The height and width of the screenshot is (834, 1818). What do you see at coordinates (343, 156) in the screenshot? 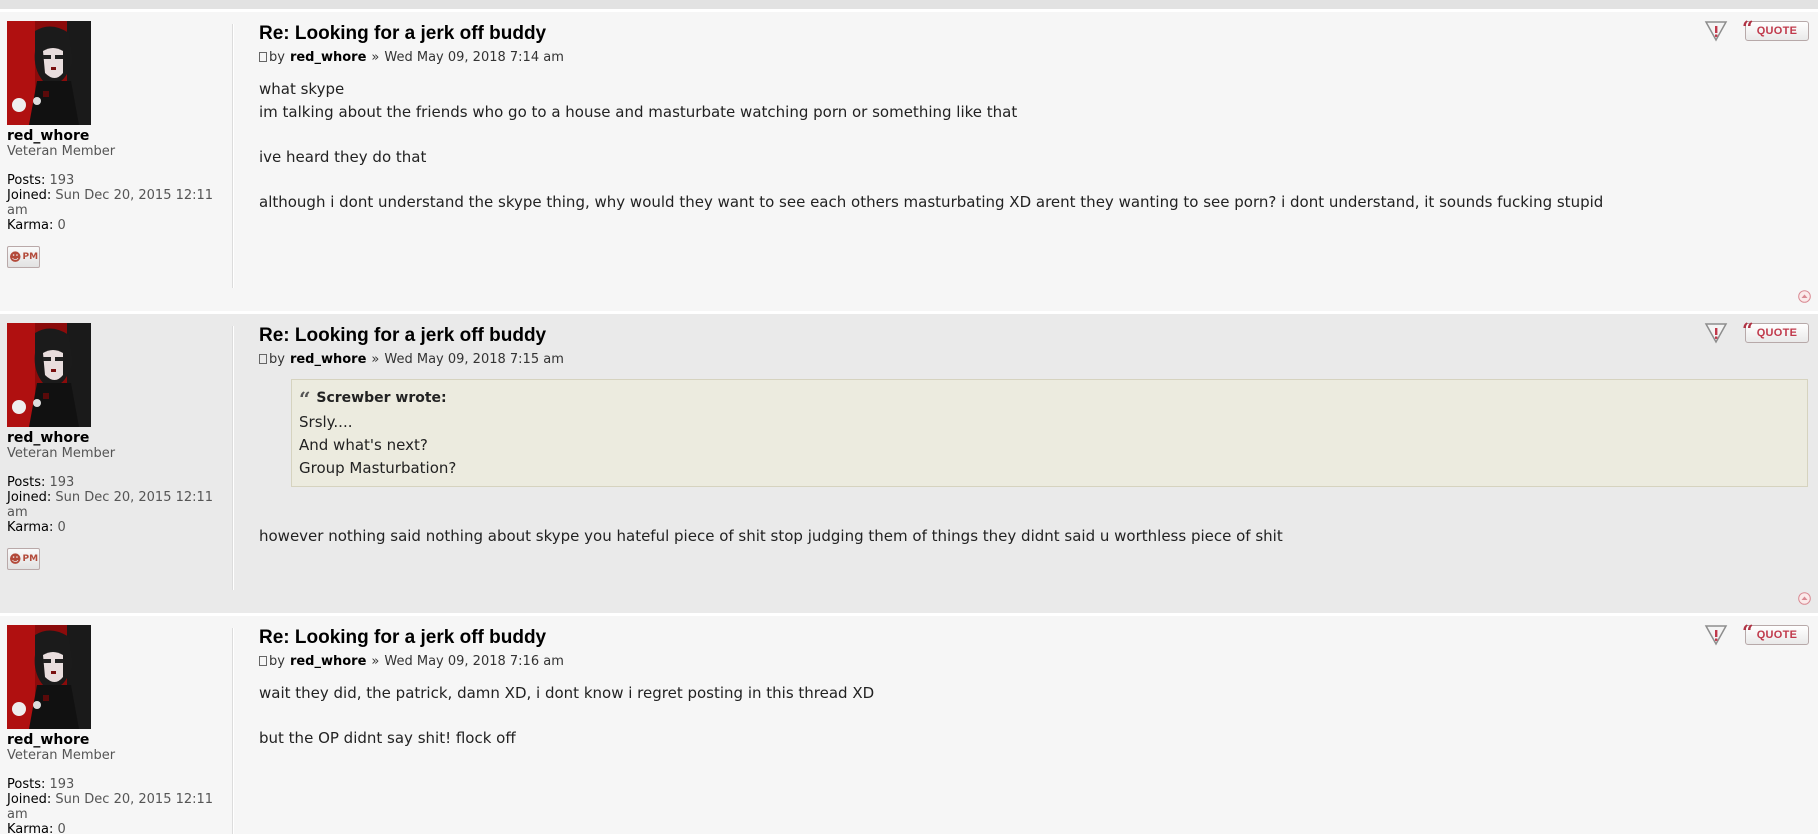
I see `post-line: ive heard they do that` at bounding box center [343, 156].